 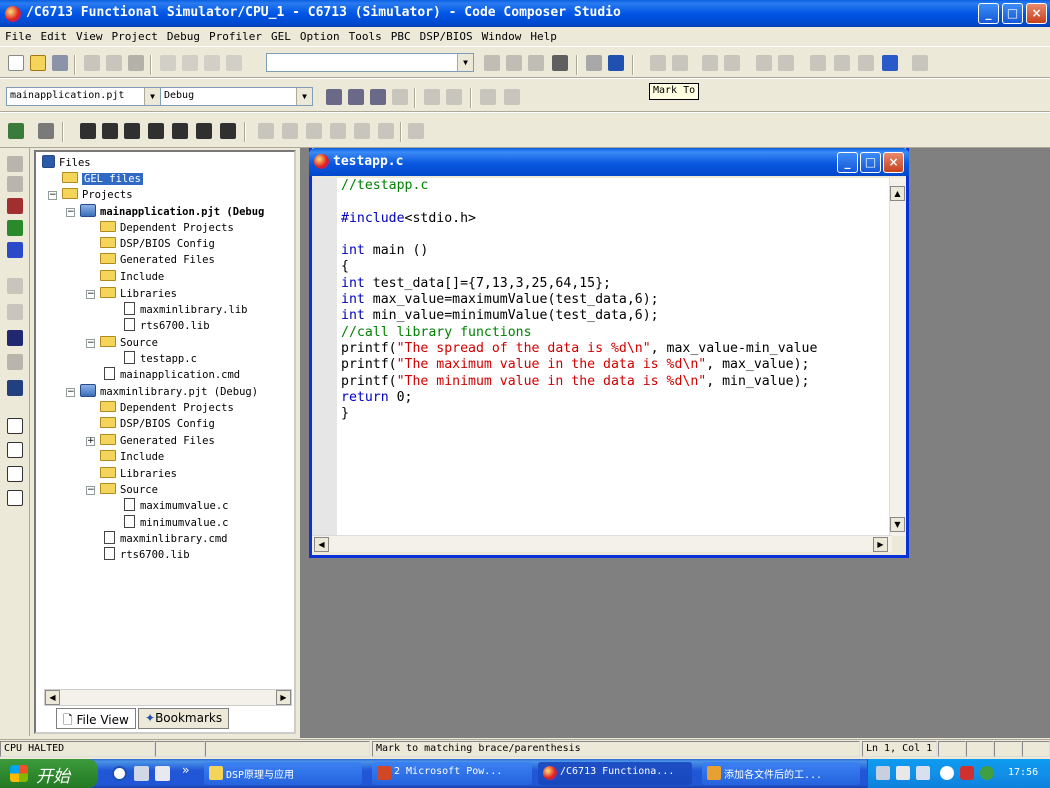 I want to click on comment-icon, so click(x=710, y=63).